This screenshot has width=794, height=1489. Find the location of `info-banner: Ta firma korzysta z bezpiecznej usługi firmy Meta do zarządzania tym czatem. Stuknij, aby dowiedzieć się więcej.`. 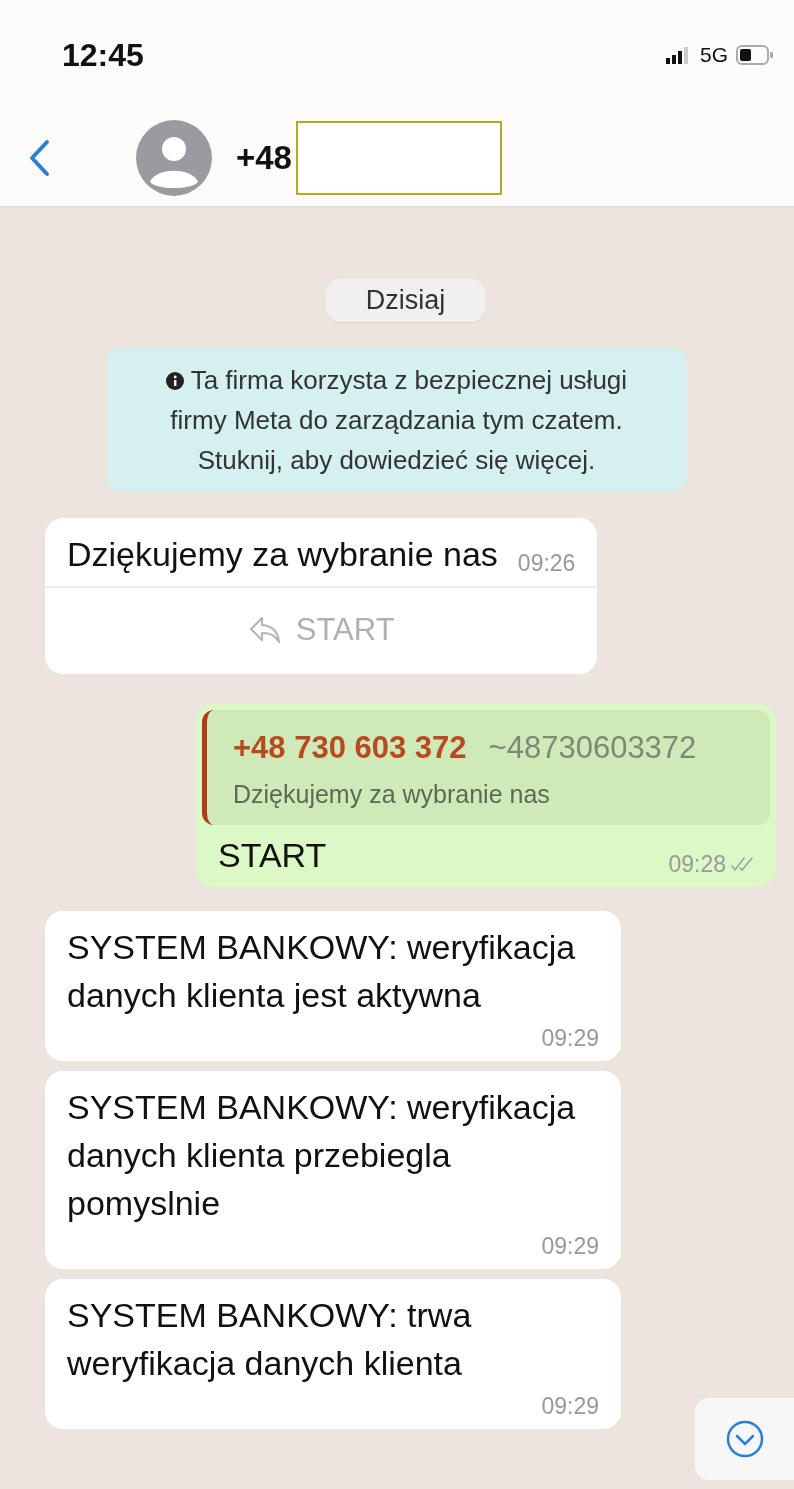

info-banner: Ta firma korzysta z bezpiecznej usługi firmy Meta do zarządzania tym czatem. Stuknij, aby dowiedzieć się więcej. is located at coordinates (396, 420).